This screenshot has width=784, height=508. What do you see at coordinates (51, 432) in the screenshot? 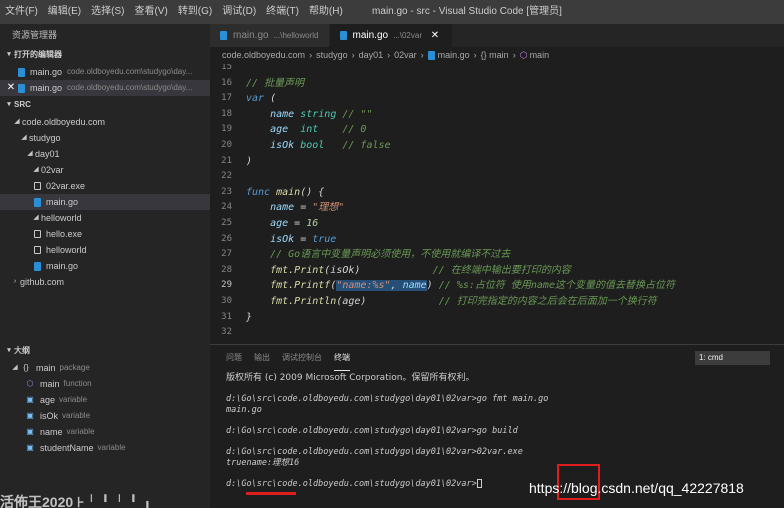
I see `outline-name: name` at bounding box center [51, 432].